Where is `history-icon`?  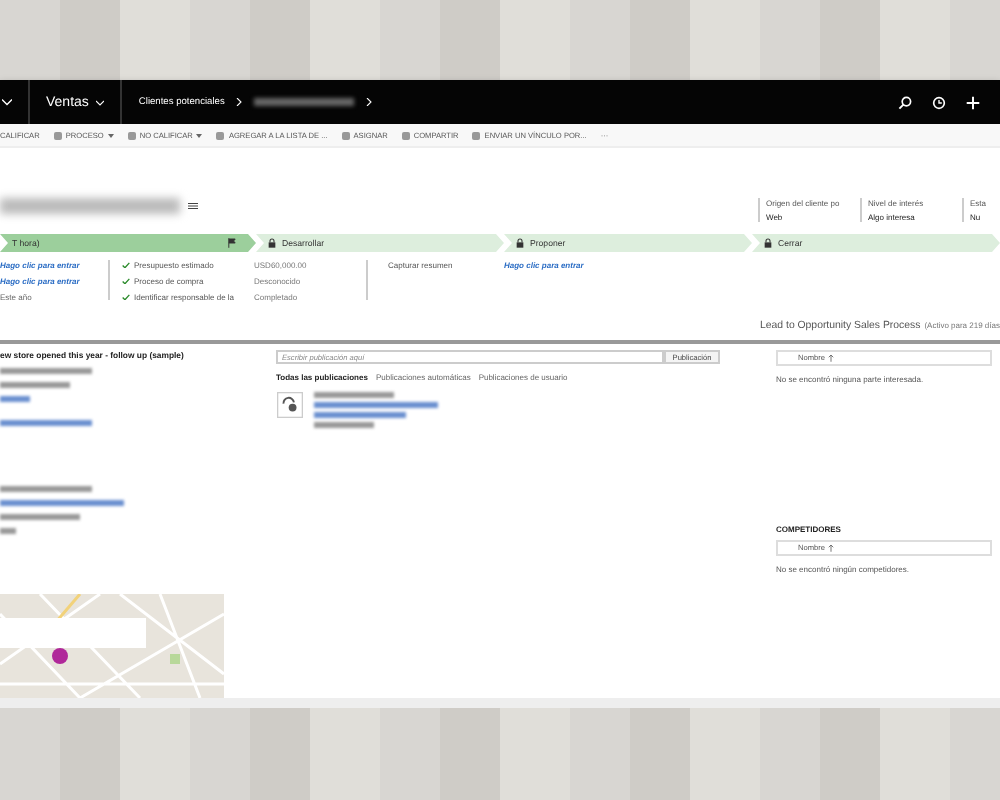
history-icon is located at coordinates (939, 102).